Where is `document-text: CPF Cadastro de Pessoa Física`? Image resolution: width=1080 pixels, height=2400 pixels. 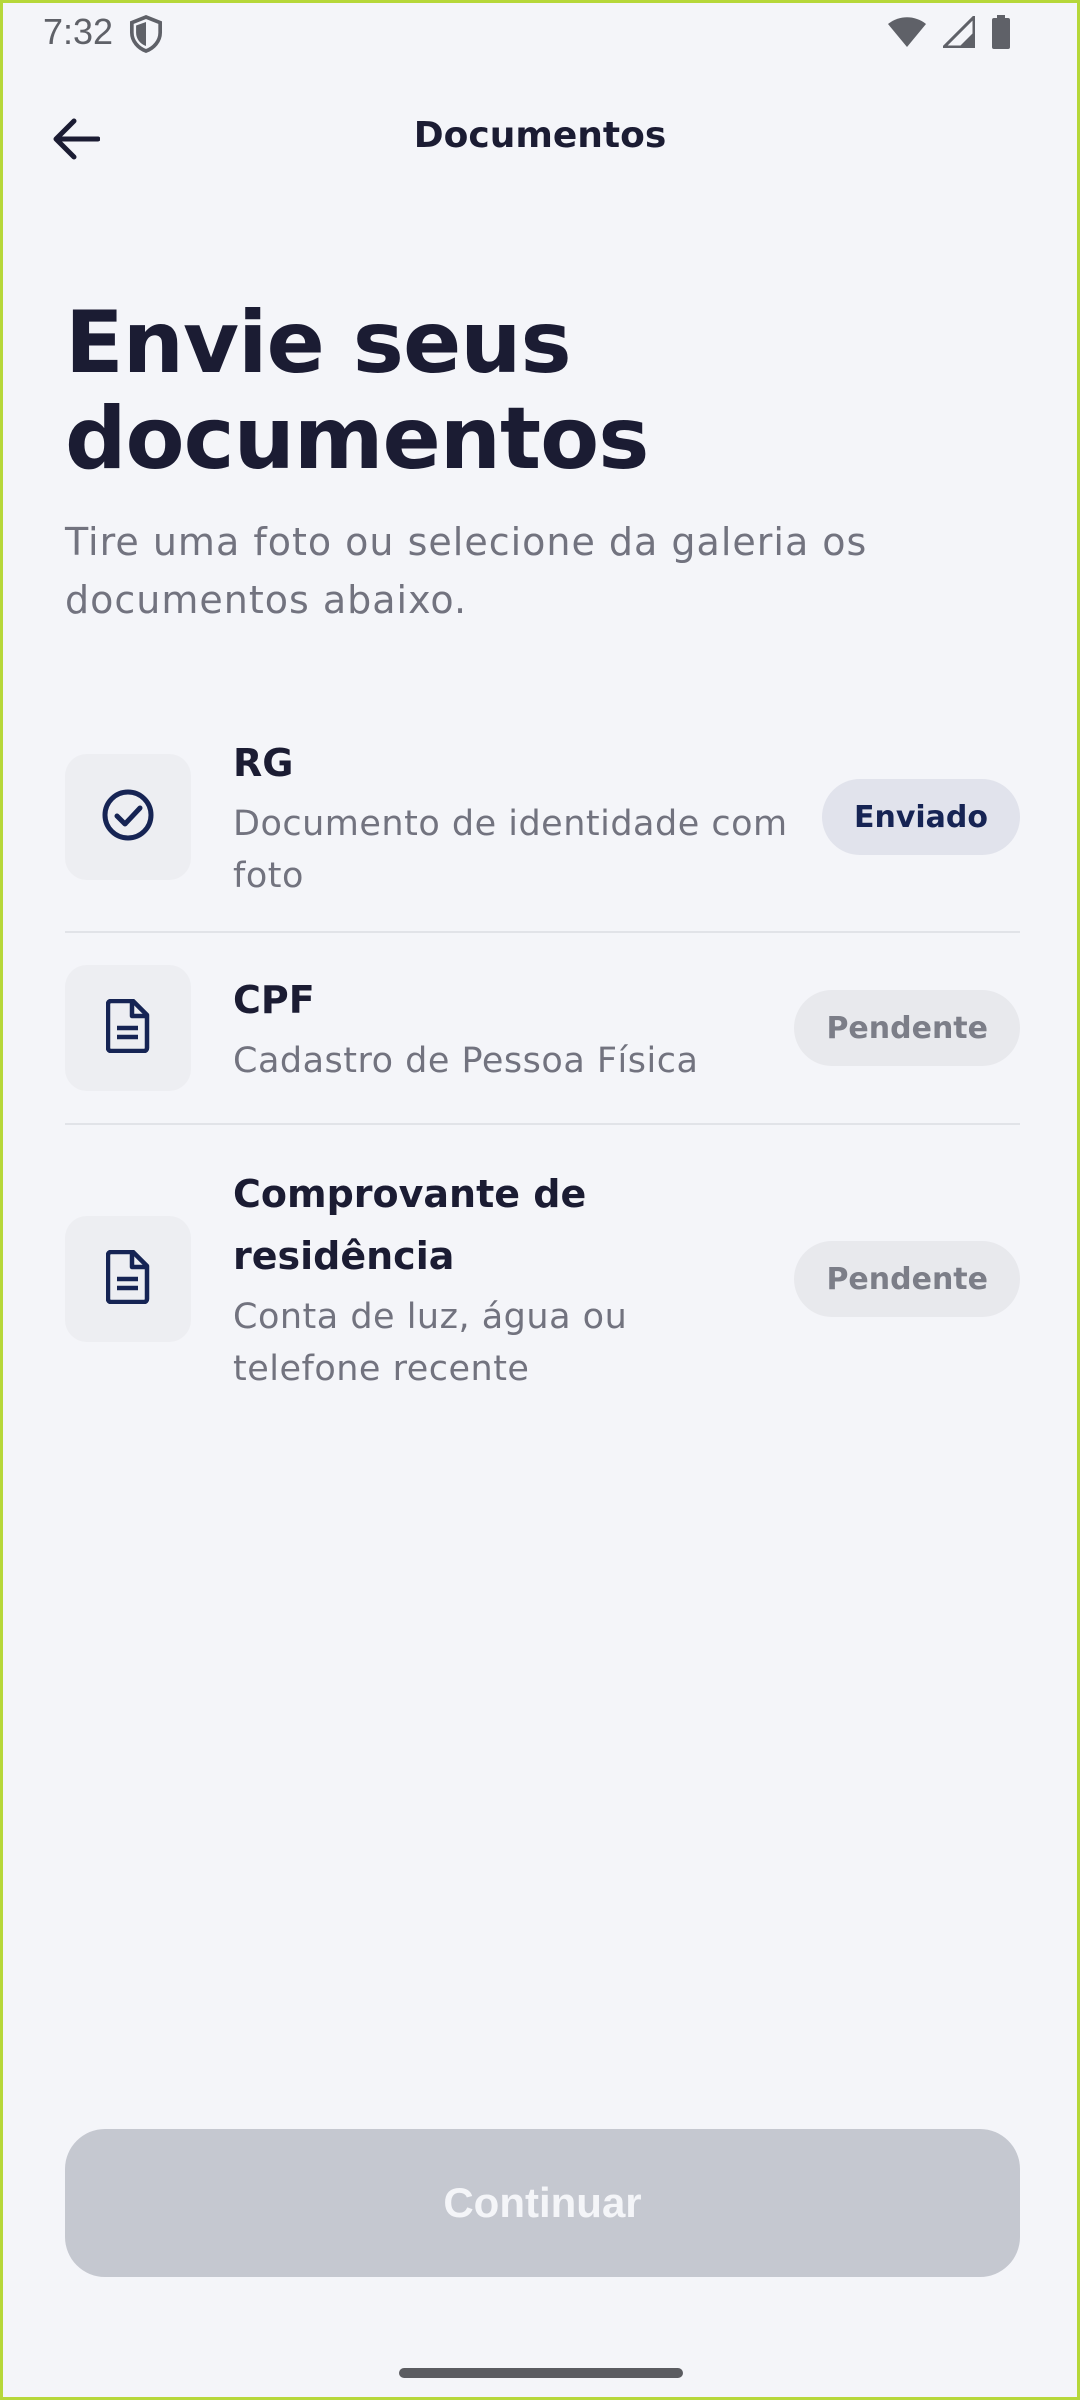 document-text: CPF Cadastro de Pessoa Física is located at coordinates (513, 1028).